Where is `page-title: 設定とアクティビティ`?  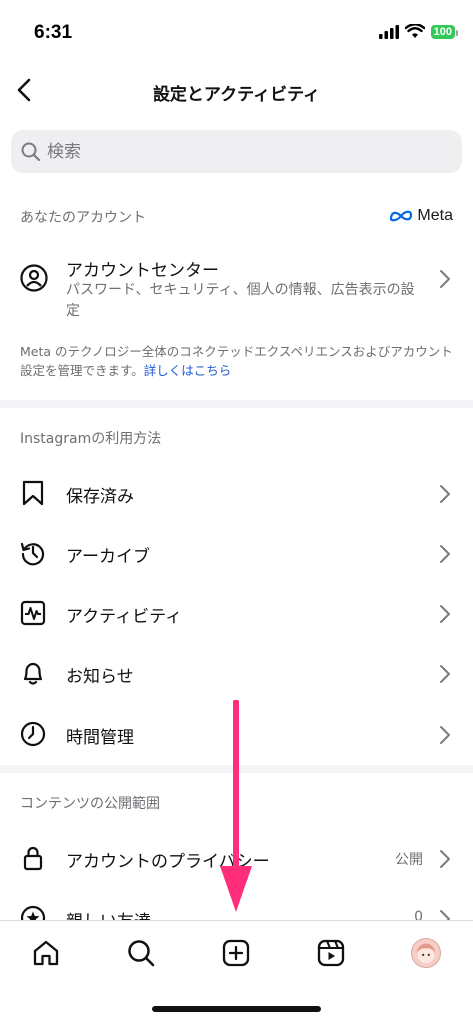
page-title: 設定とアクティビティ is located at coordinates (236, 95).